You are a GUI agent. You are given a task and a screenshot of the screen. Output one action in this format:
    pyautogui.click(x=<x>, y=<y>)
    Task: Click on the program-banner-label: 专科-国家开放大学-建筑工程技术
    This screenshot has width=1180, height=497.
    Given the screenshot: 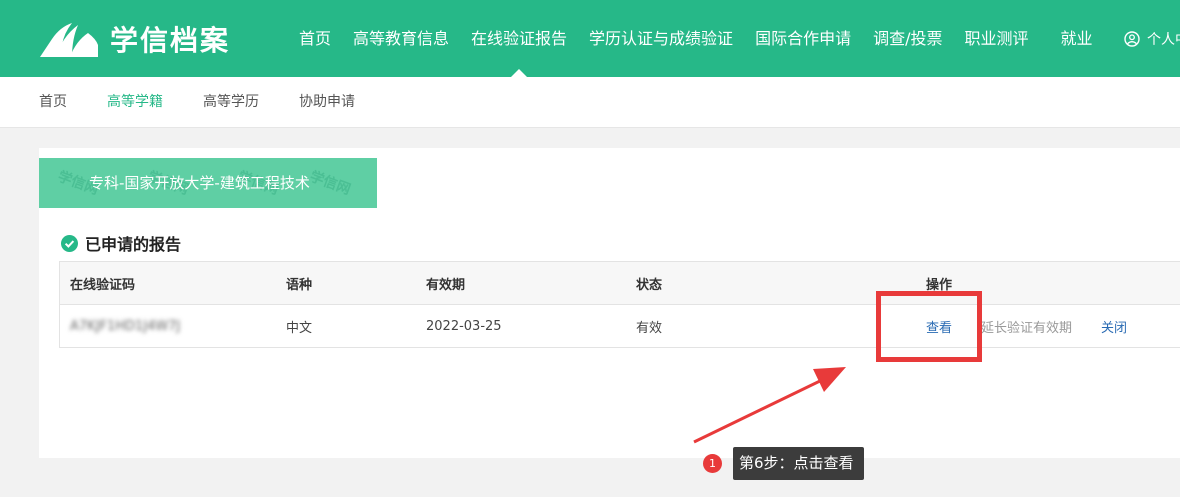 What is the action you would take?
    pyautogui.click(x=199, y=183)
    